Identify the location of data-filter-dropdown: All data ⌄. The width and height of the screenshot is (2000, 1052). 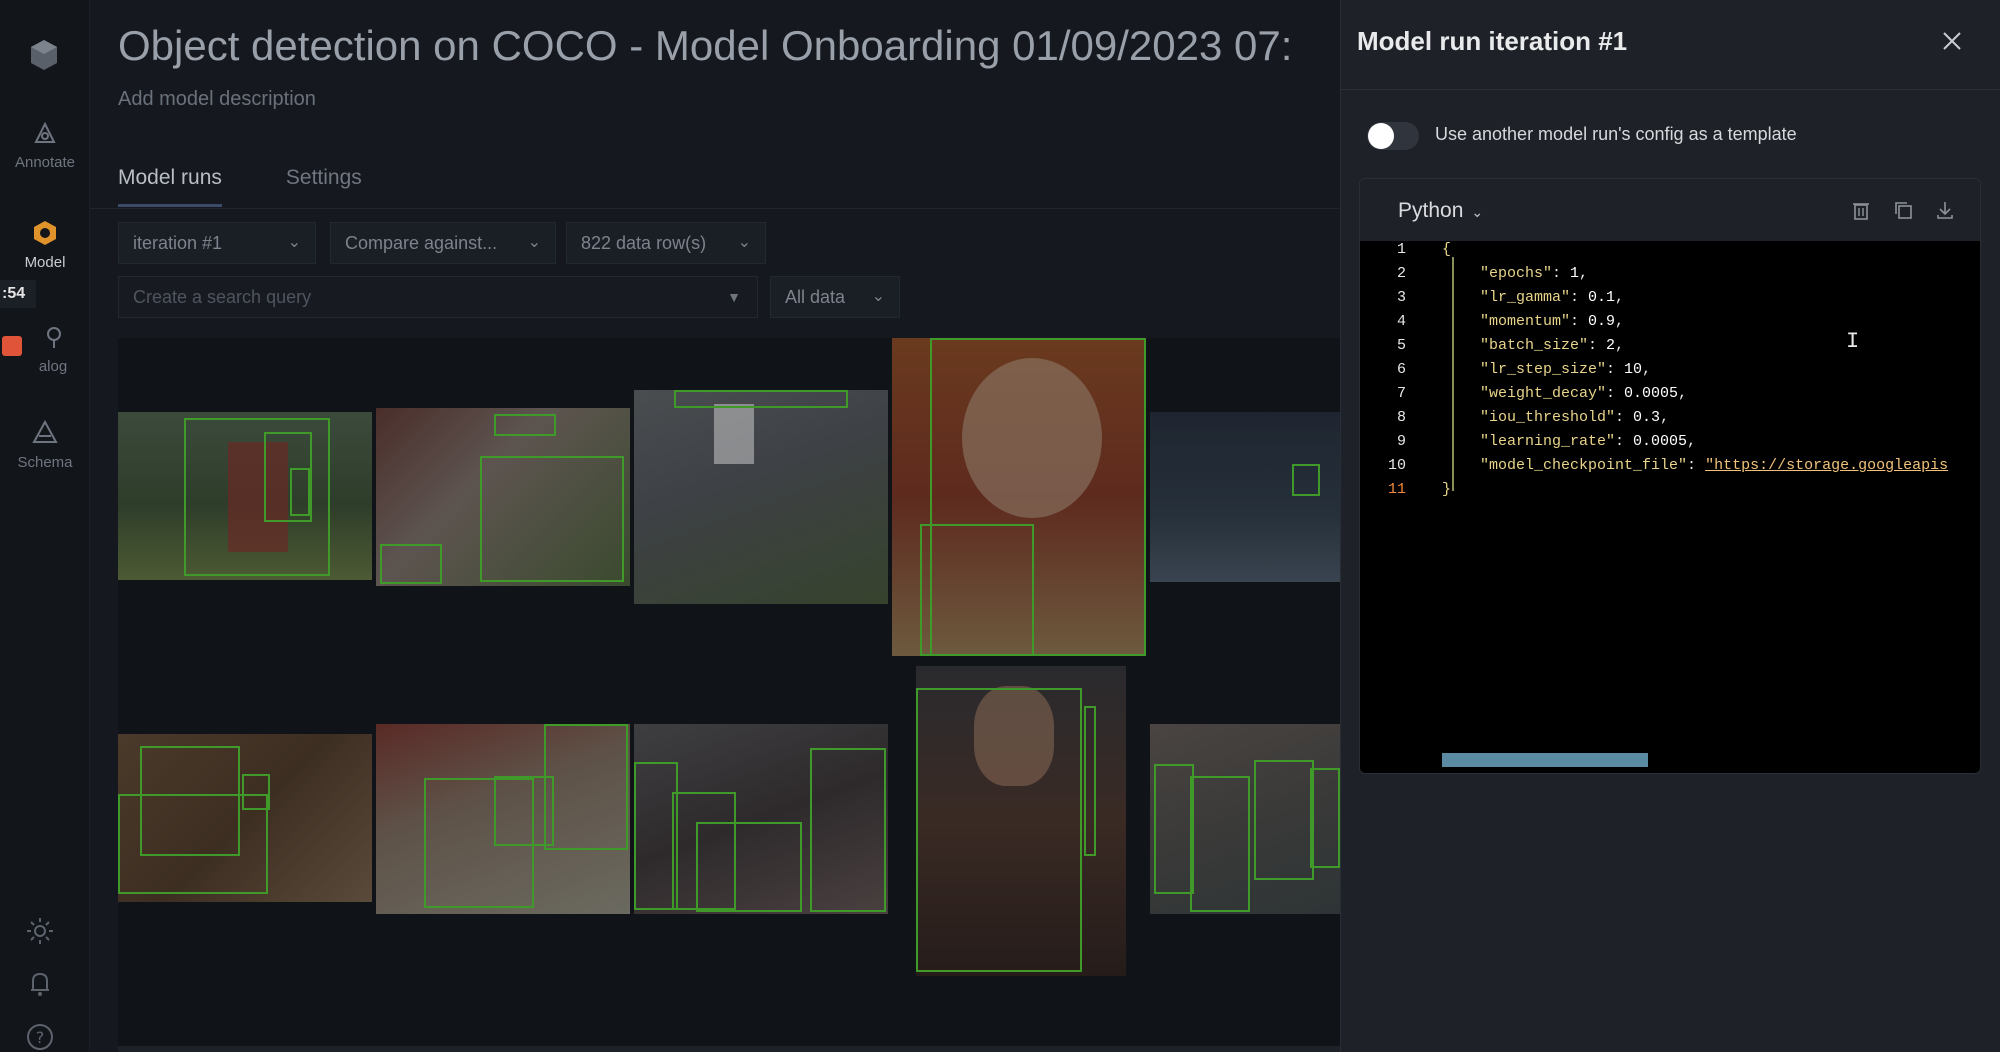
(835, 297).